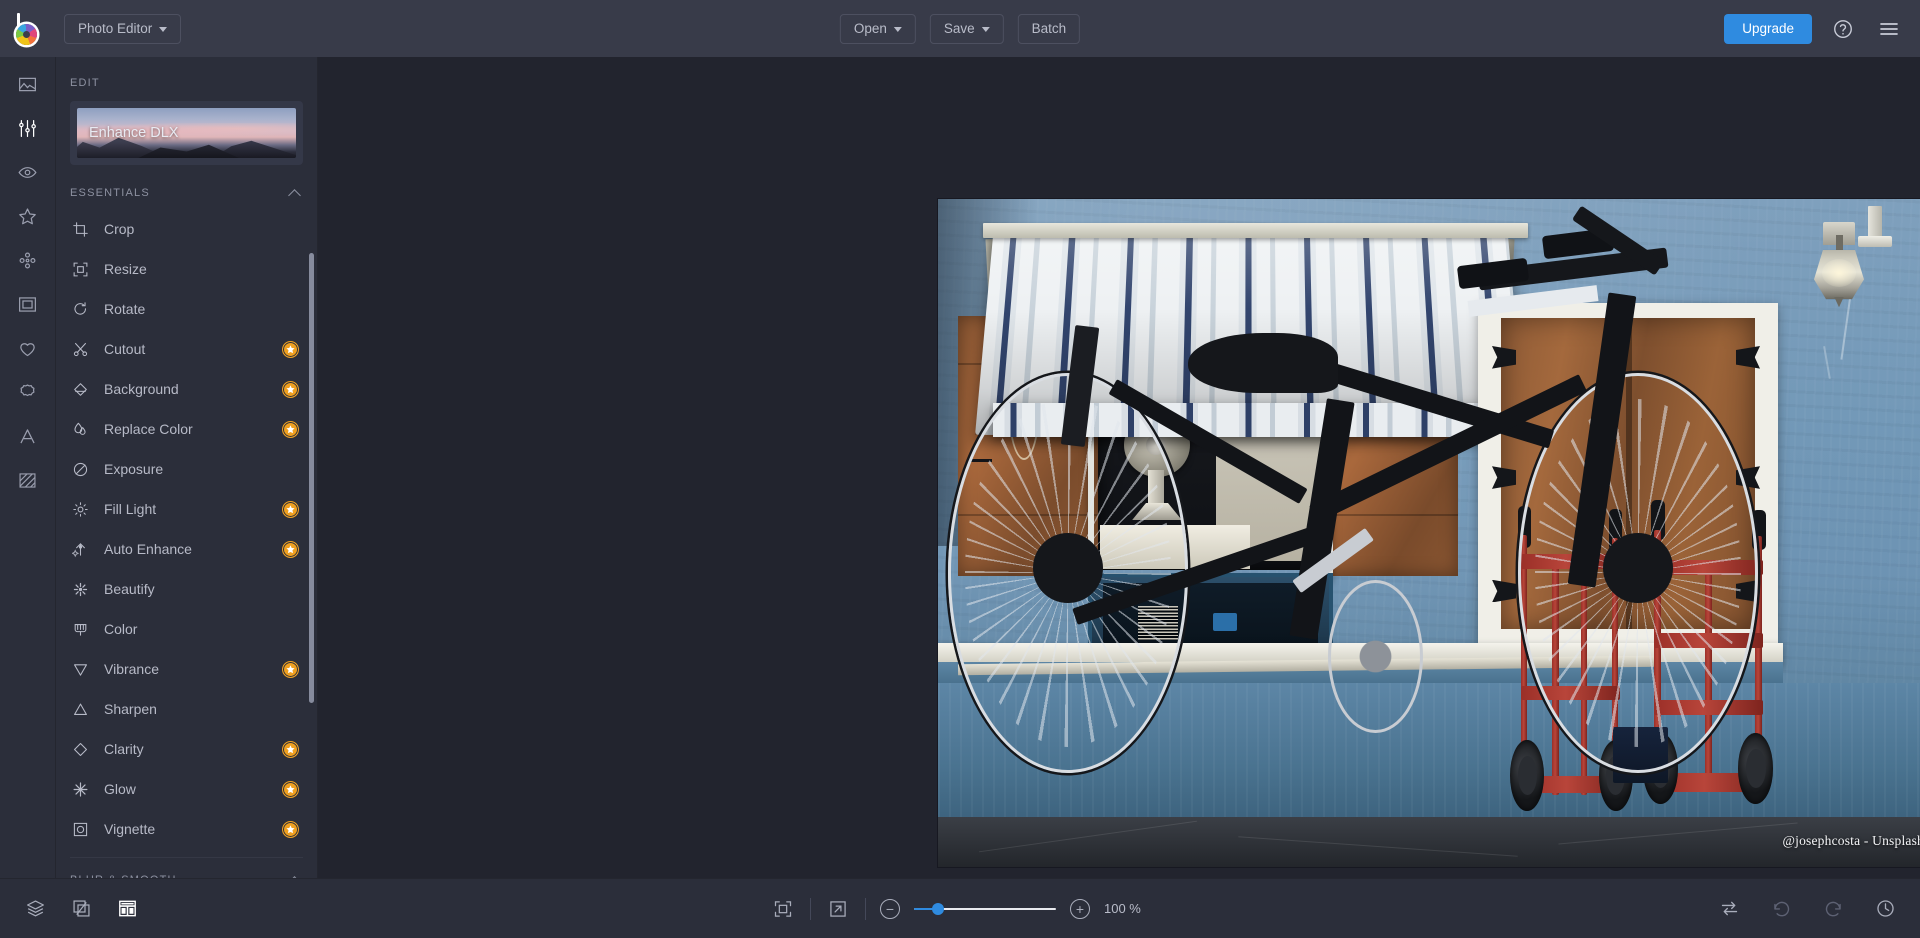 Image resolution: width=1920 pixels, height=938 pixels. I want to click on chevron-up-icon, so click(294, 195).